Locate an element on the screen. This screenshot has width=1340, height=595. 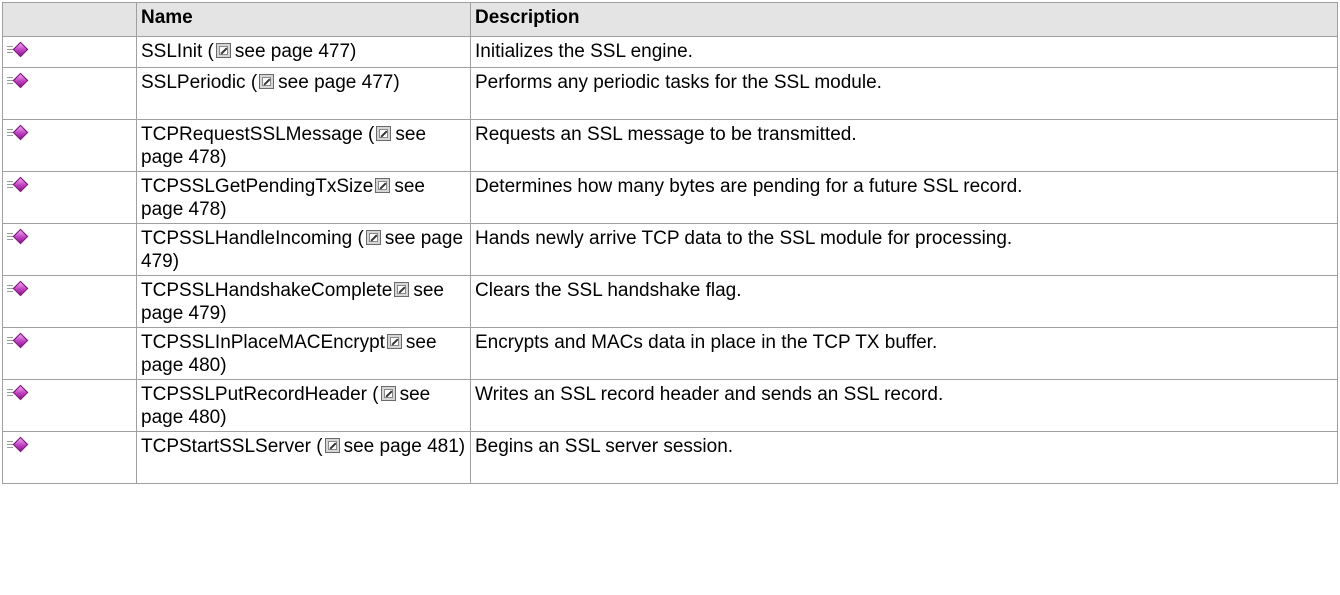
function-name: SSLPeriodic ( is located at coordinates (199, 82).